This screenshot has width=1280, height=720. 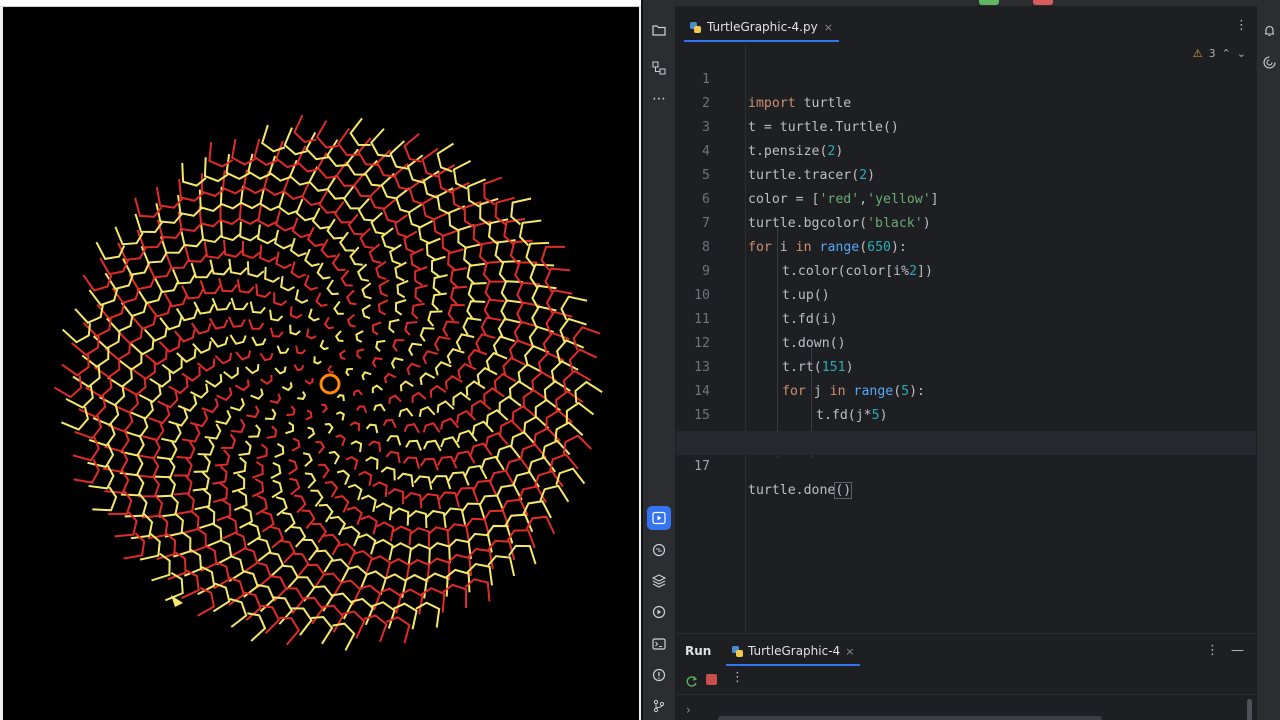 I want to click on notifications-icon, so click(x=1269, y=30).